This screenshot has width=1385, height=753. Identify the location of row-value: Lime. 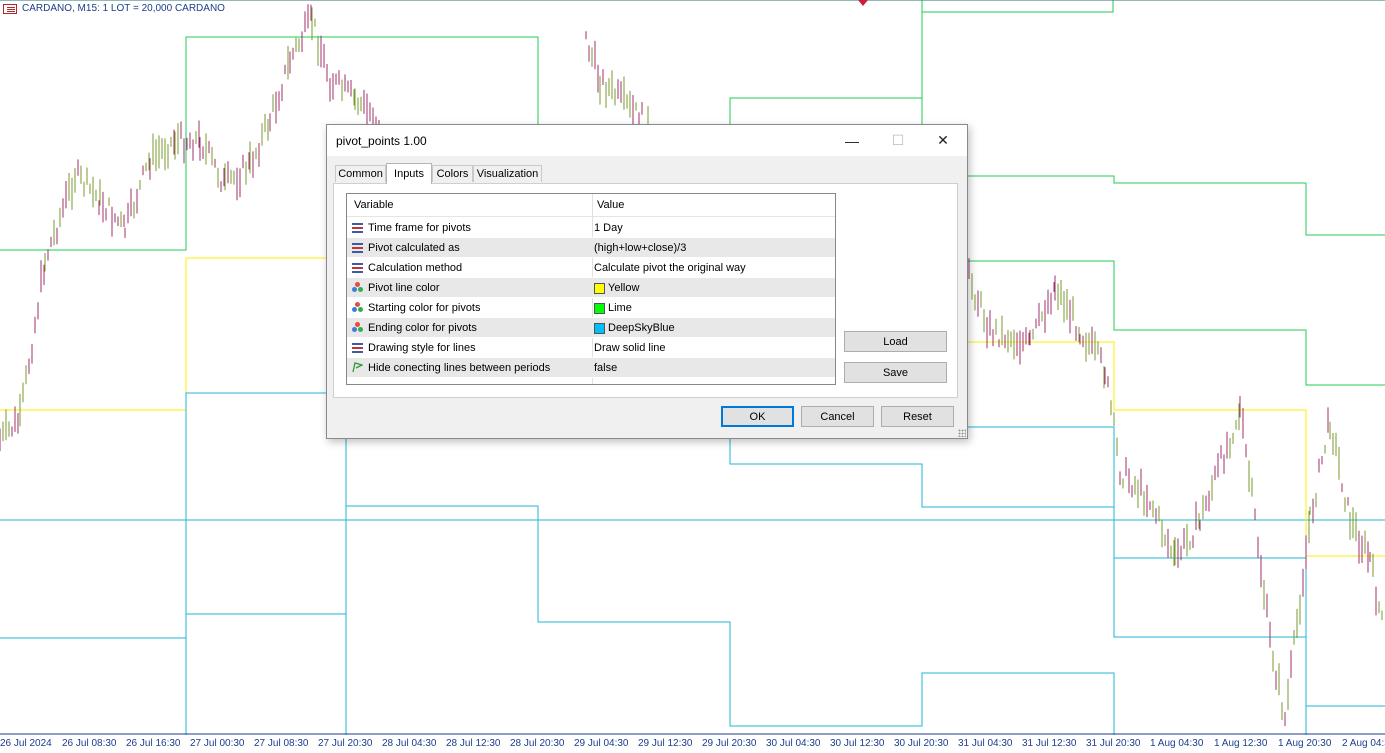
(613, 308).